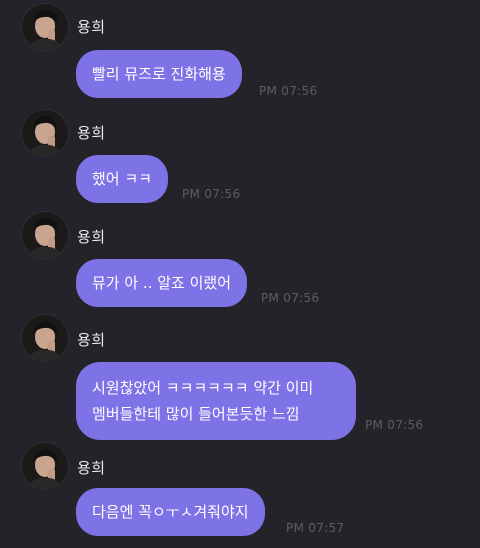  What do you see at coordinates (159, 74) in the screenshot?
I see `message-bubble: 빨리 뮤즈로 진화해용` at bounding box center [159, 74].